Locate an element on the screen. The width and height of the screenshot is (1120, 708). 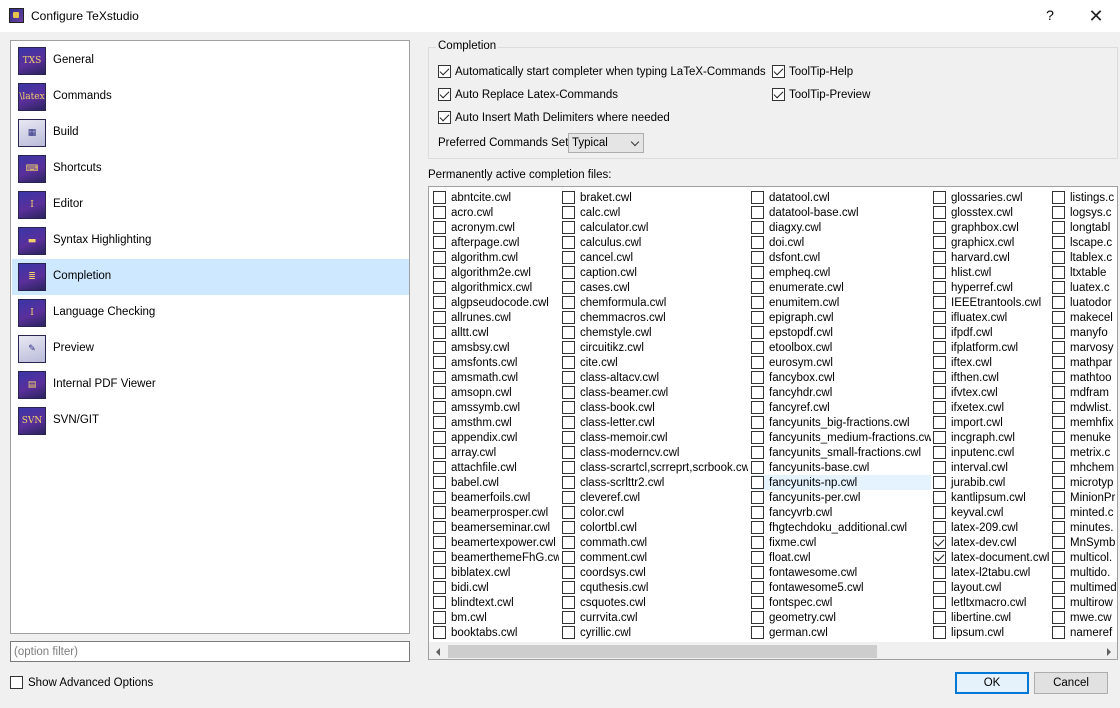
completion-file-item: multido. is located at coordinates (1084, 572).